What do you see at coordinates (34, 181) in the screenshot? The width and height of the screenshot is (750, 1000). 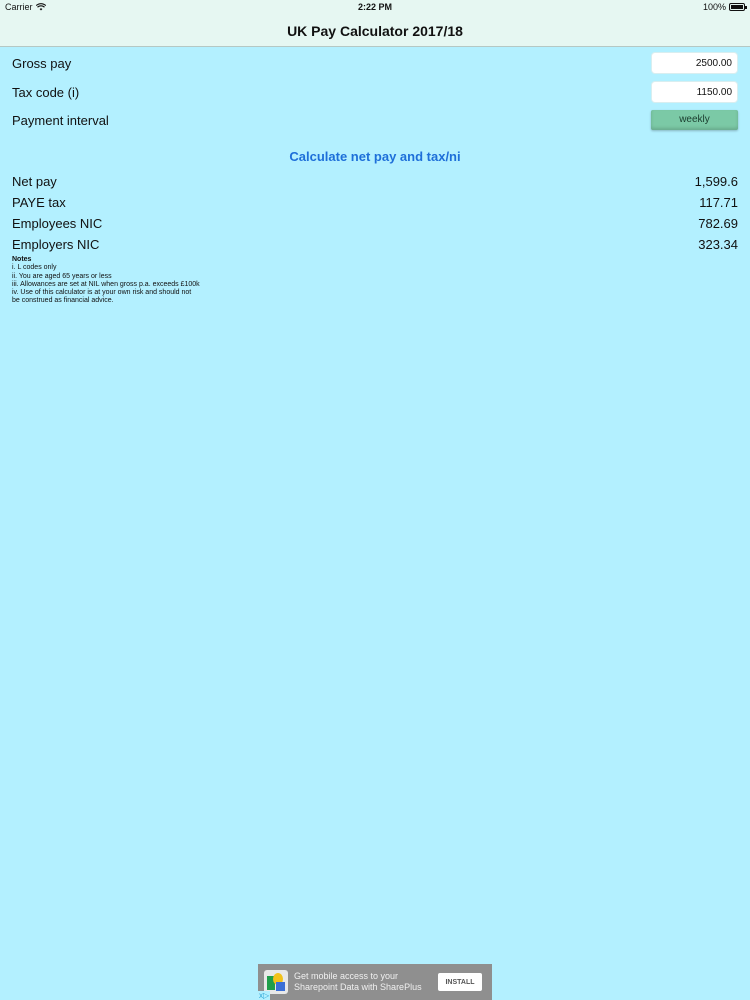 I see `net-pay-label: Net pay` at bounding box center [34, 181].